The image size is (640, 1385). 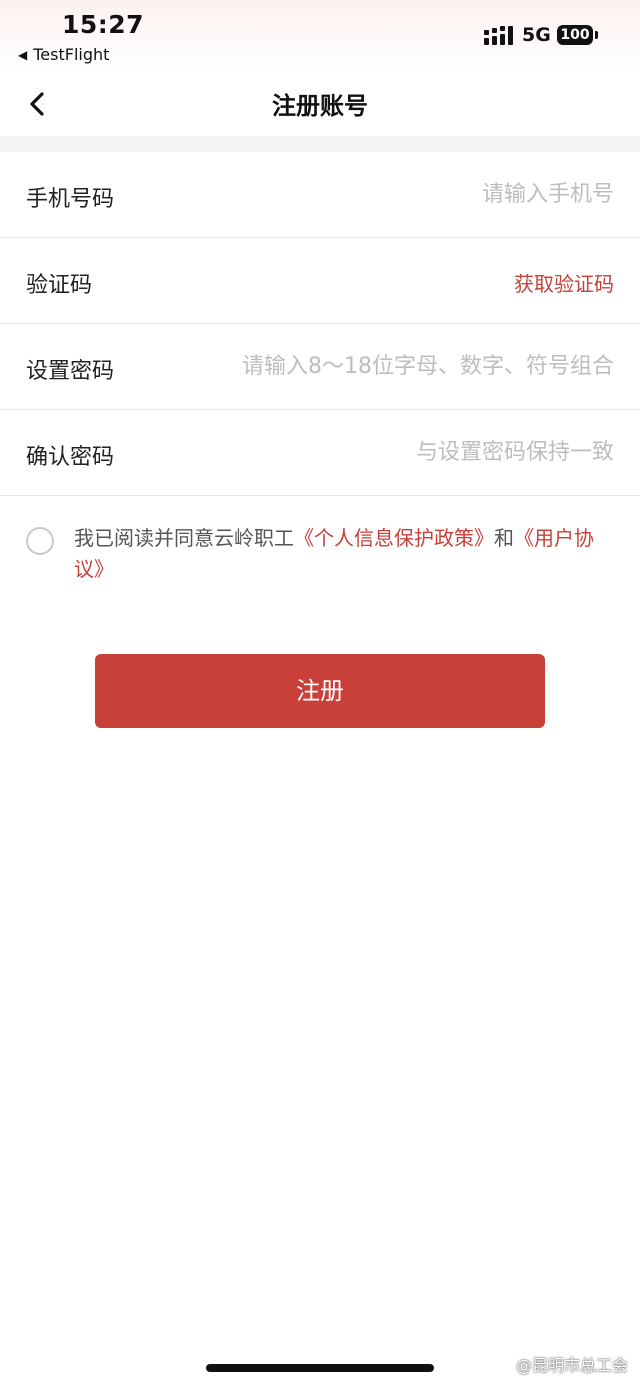 What do you see at coordinates (564, 282) in the screenshot?
I see `get-code-button: 获取验证码` at bounding box center [564, 282].